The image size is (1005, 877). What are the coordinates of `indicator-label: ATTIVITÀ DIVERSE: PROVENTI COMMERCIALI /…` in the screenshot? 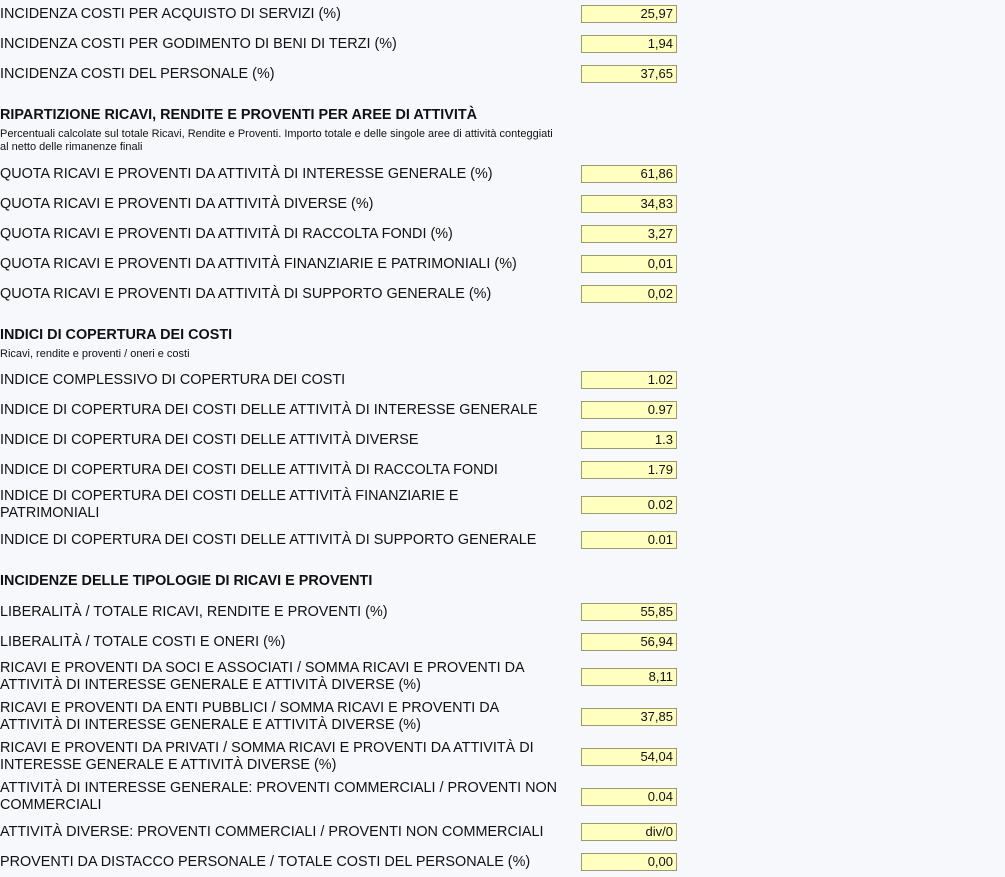 It's located at (272, 831).